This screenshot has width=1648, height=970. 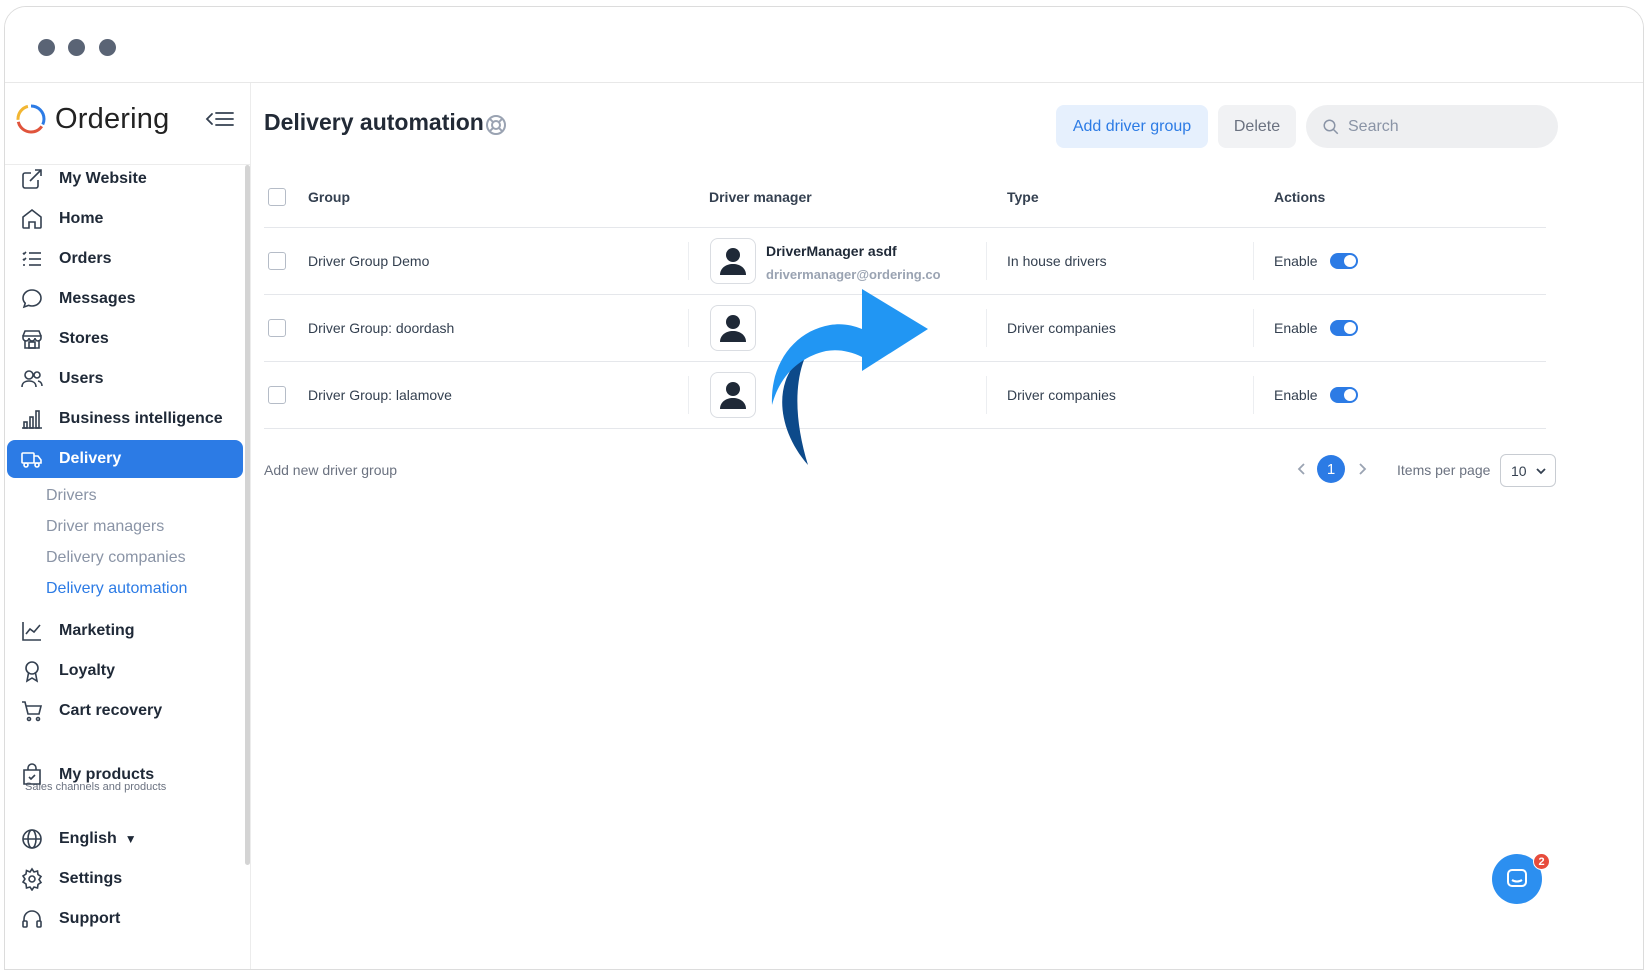 I want to click on list-icon, so click(x=32, y=259).